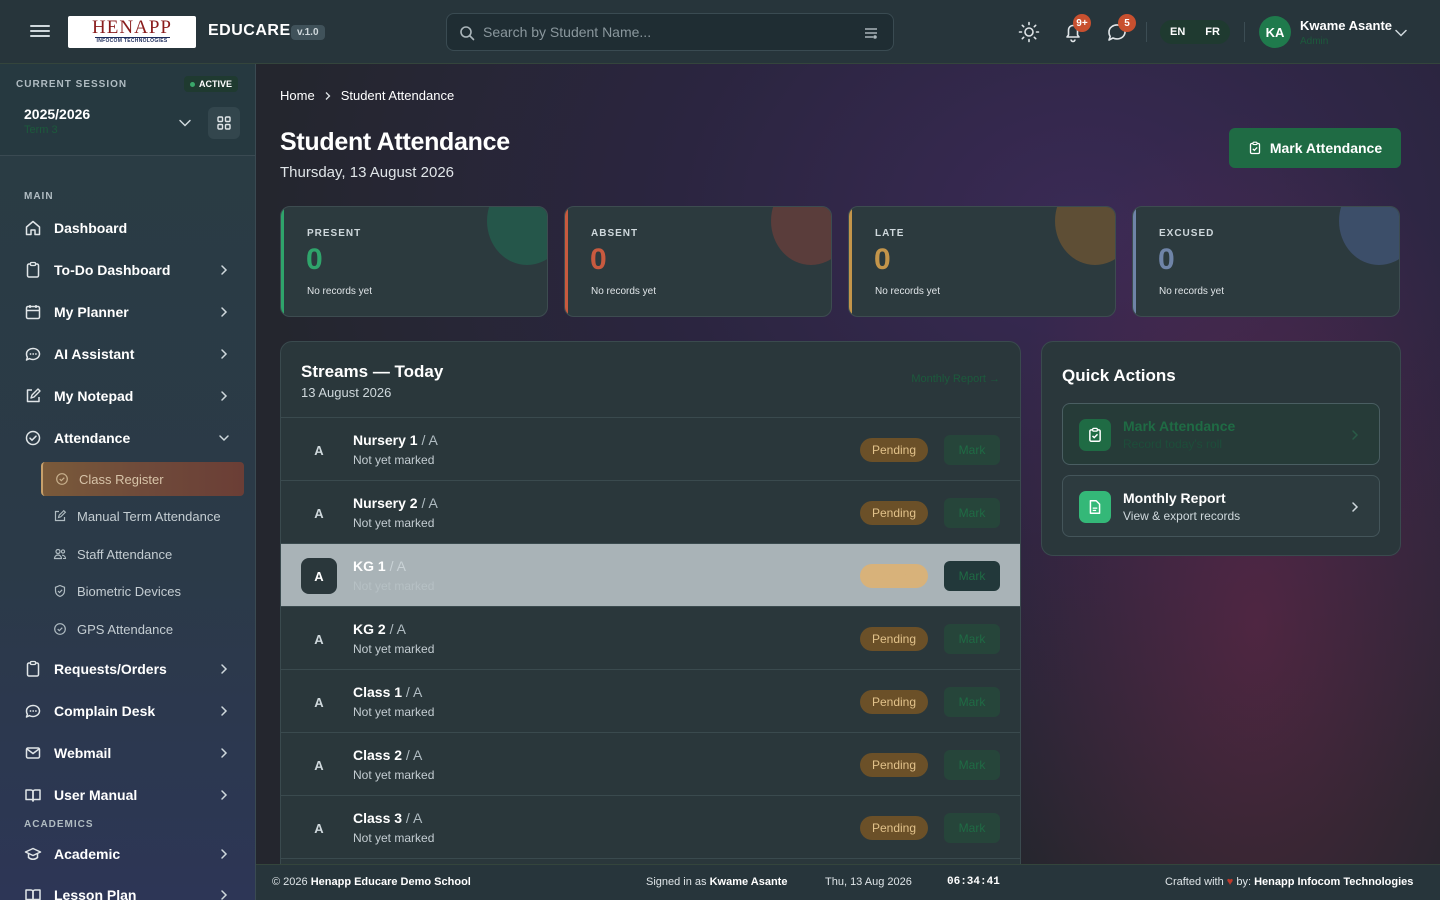  I want to click on home-icon, so click(33, 228).